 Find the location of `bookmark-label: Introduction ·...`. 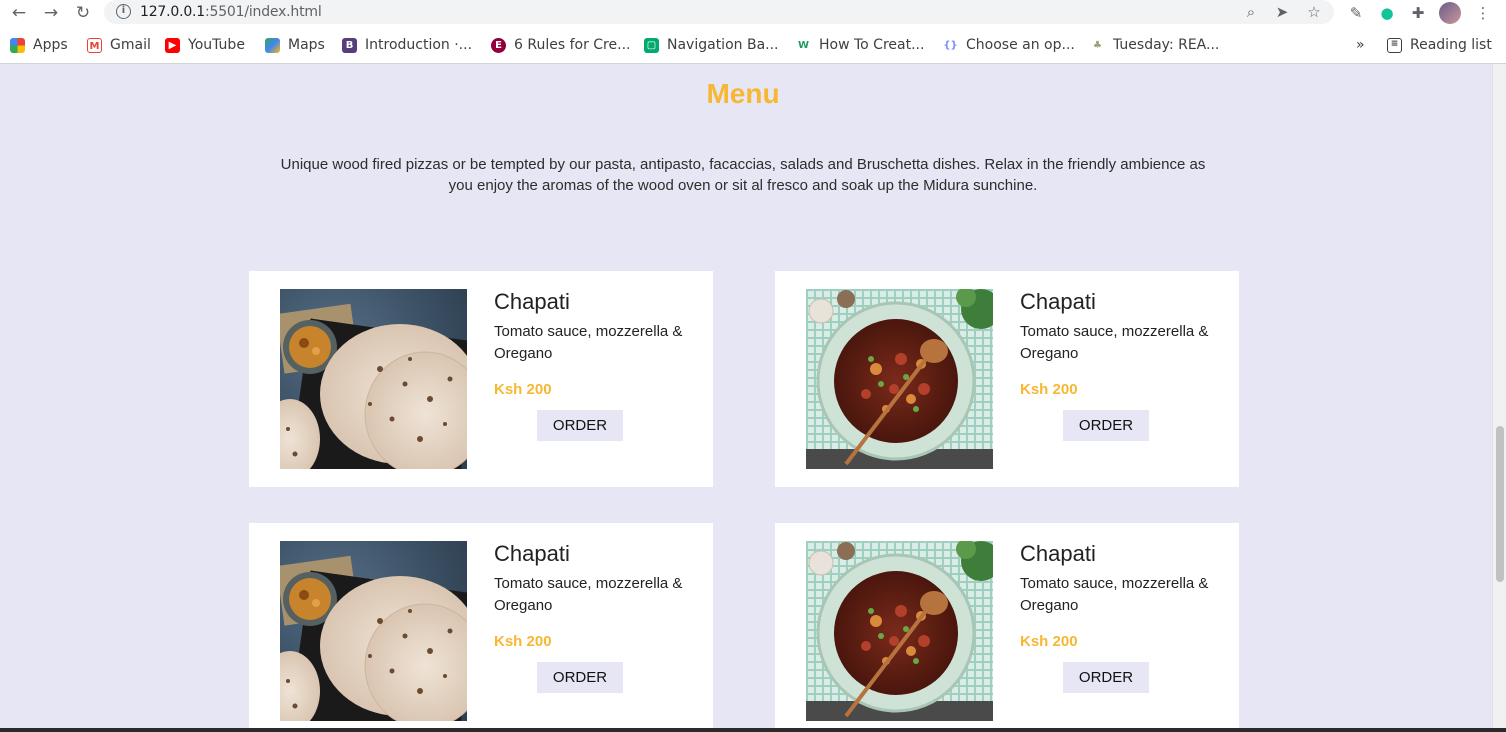

bookmark-label: Introduction ·... is located at coordinates (419, 45).